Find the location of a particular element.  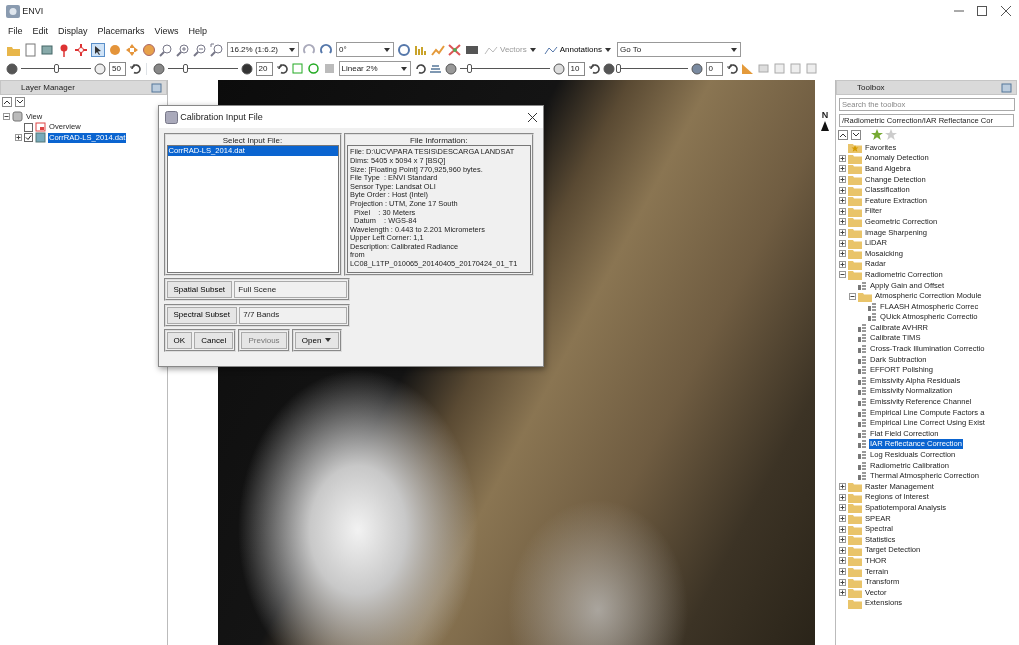

view-icon is located at coordinates (17, 117).